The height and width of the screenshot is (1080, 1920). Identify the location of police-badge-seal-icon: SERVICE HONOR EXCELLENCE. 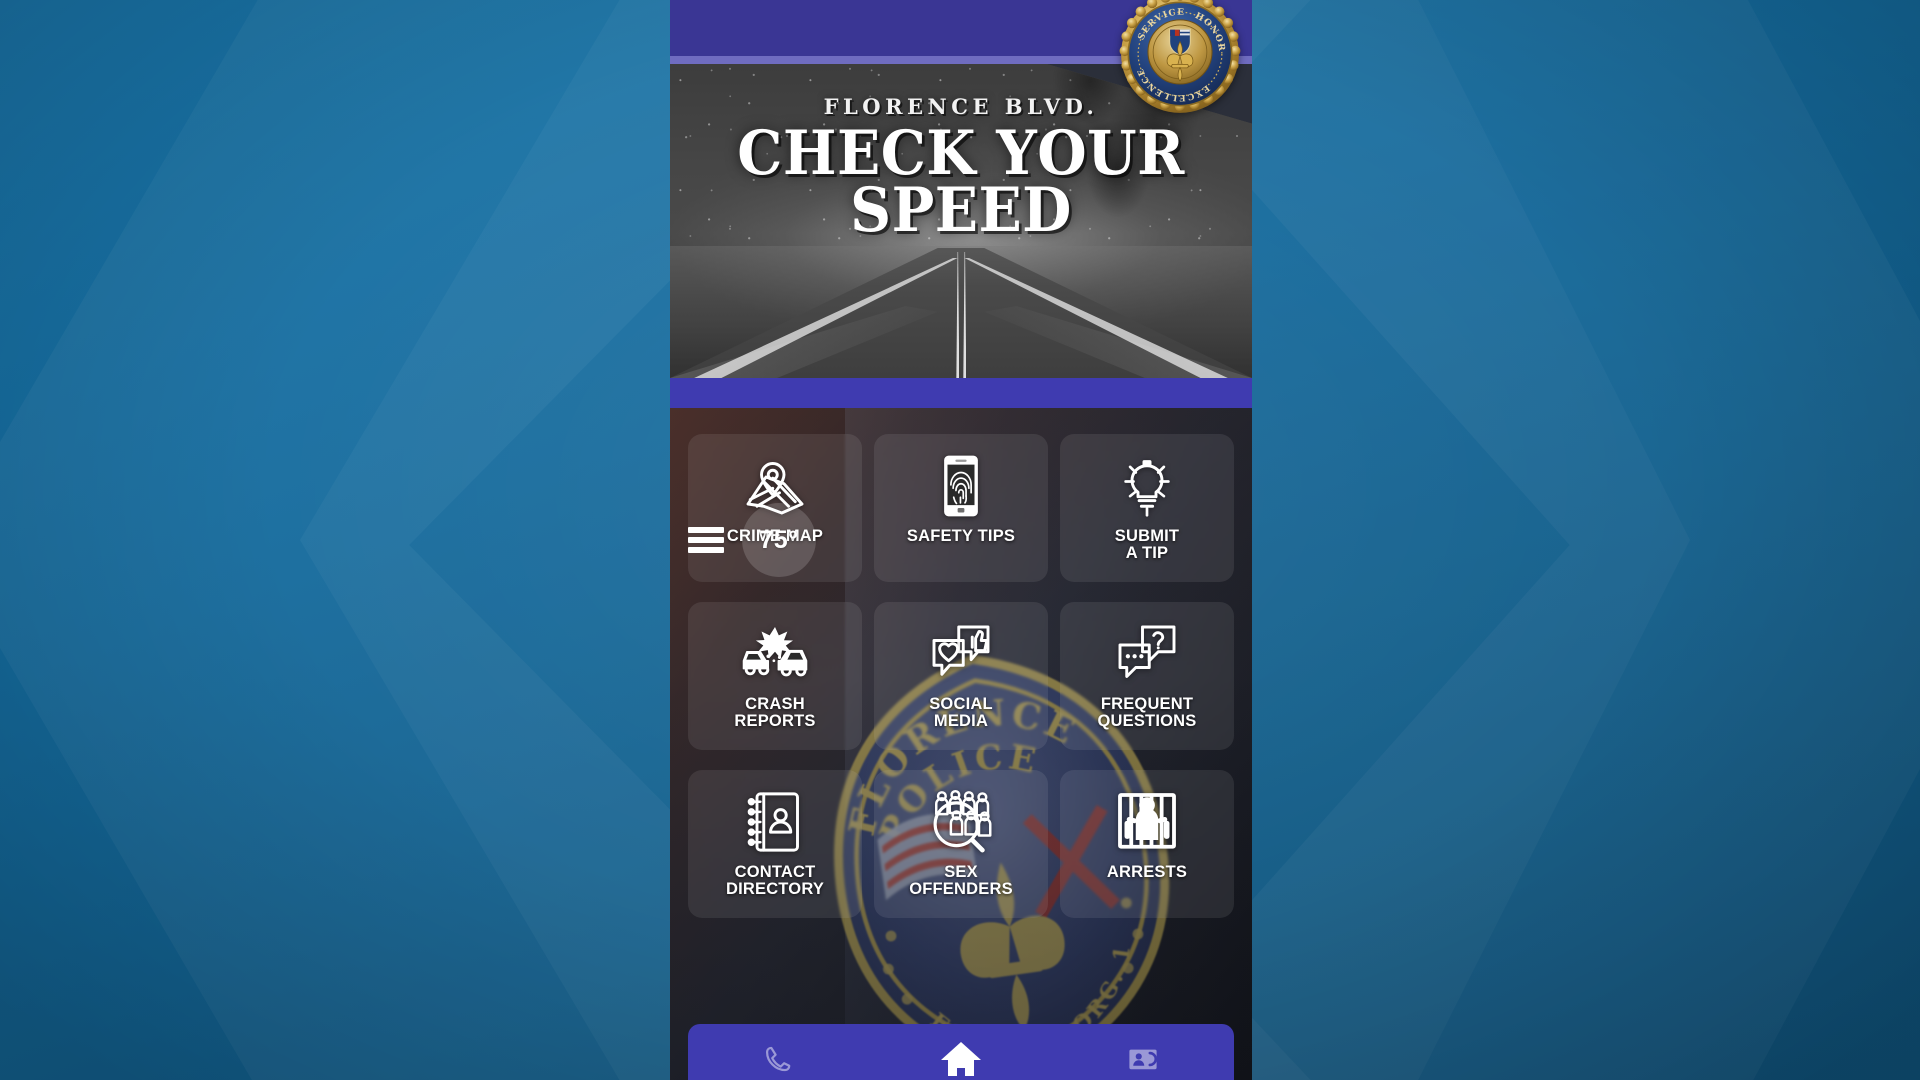
(1180, 58).